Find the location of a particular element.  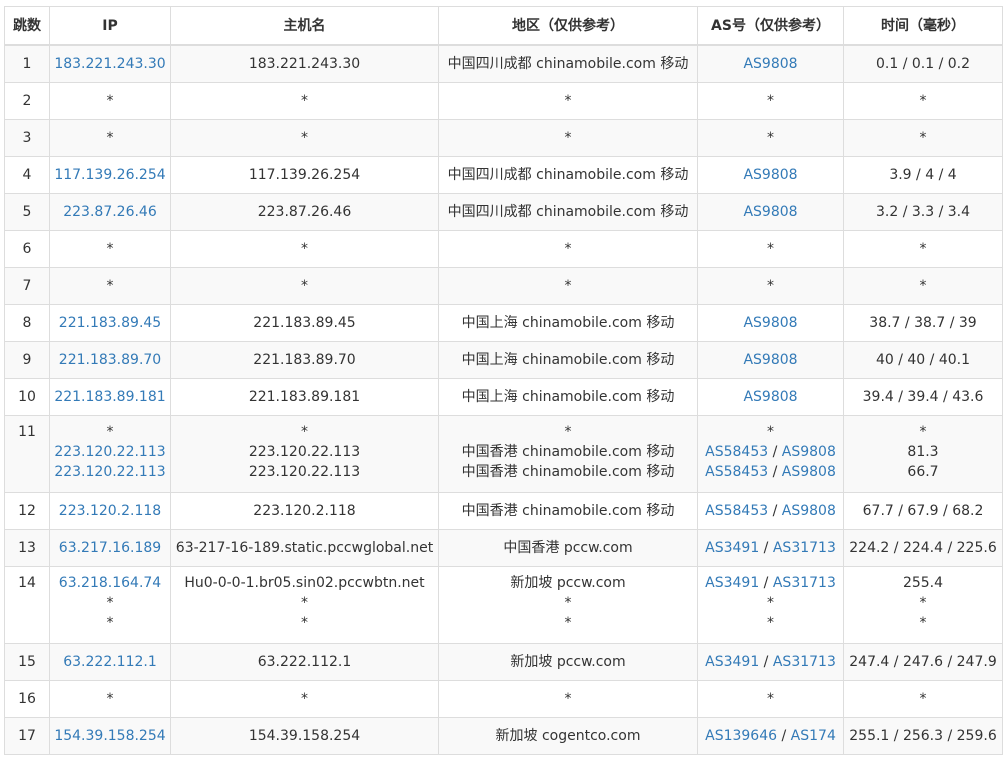

ip-cell: 223.87.26.46 is located at coordinates (110, 211).